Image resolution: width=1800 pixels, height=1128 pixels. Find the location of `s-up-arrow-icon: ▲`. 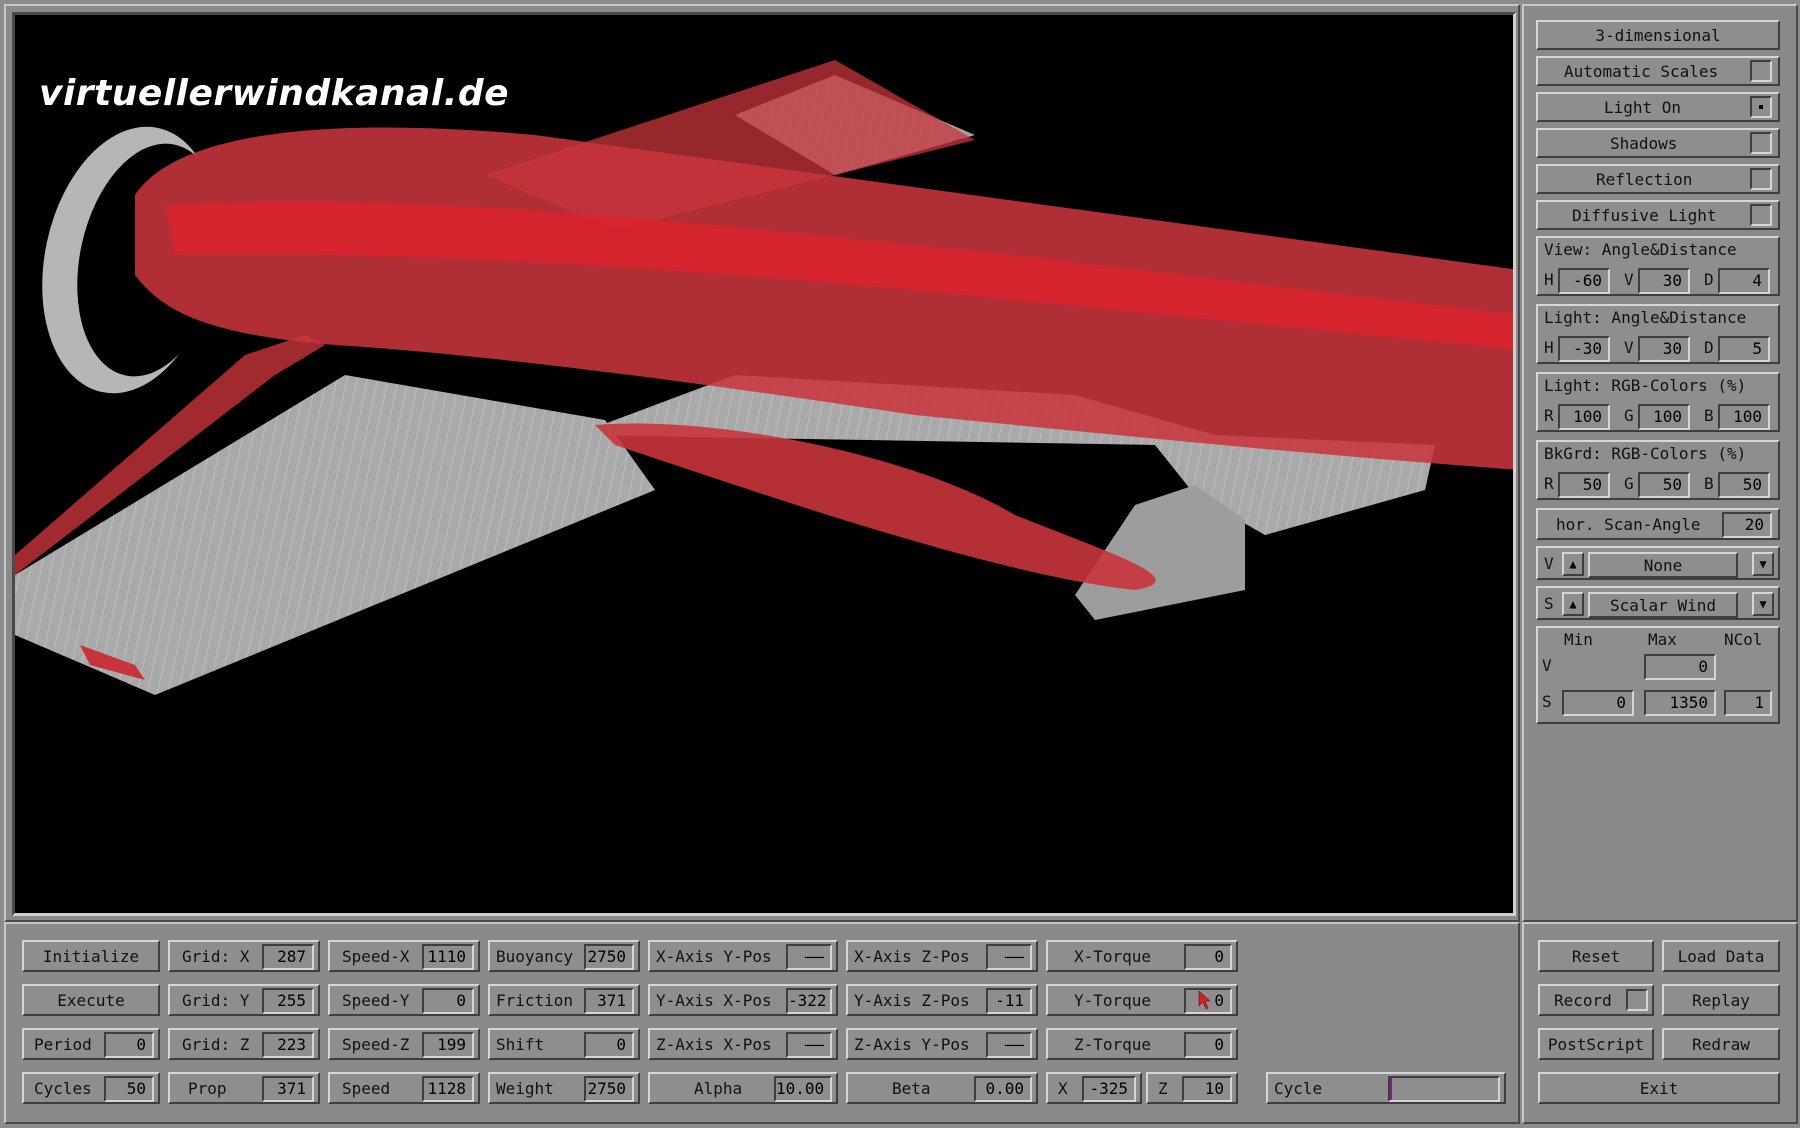

s-up-arrow-icon: ▲ is located at coordinates (1573, 604).